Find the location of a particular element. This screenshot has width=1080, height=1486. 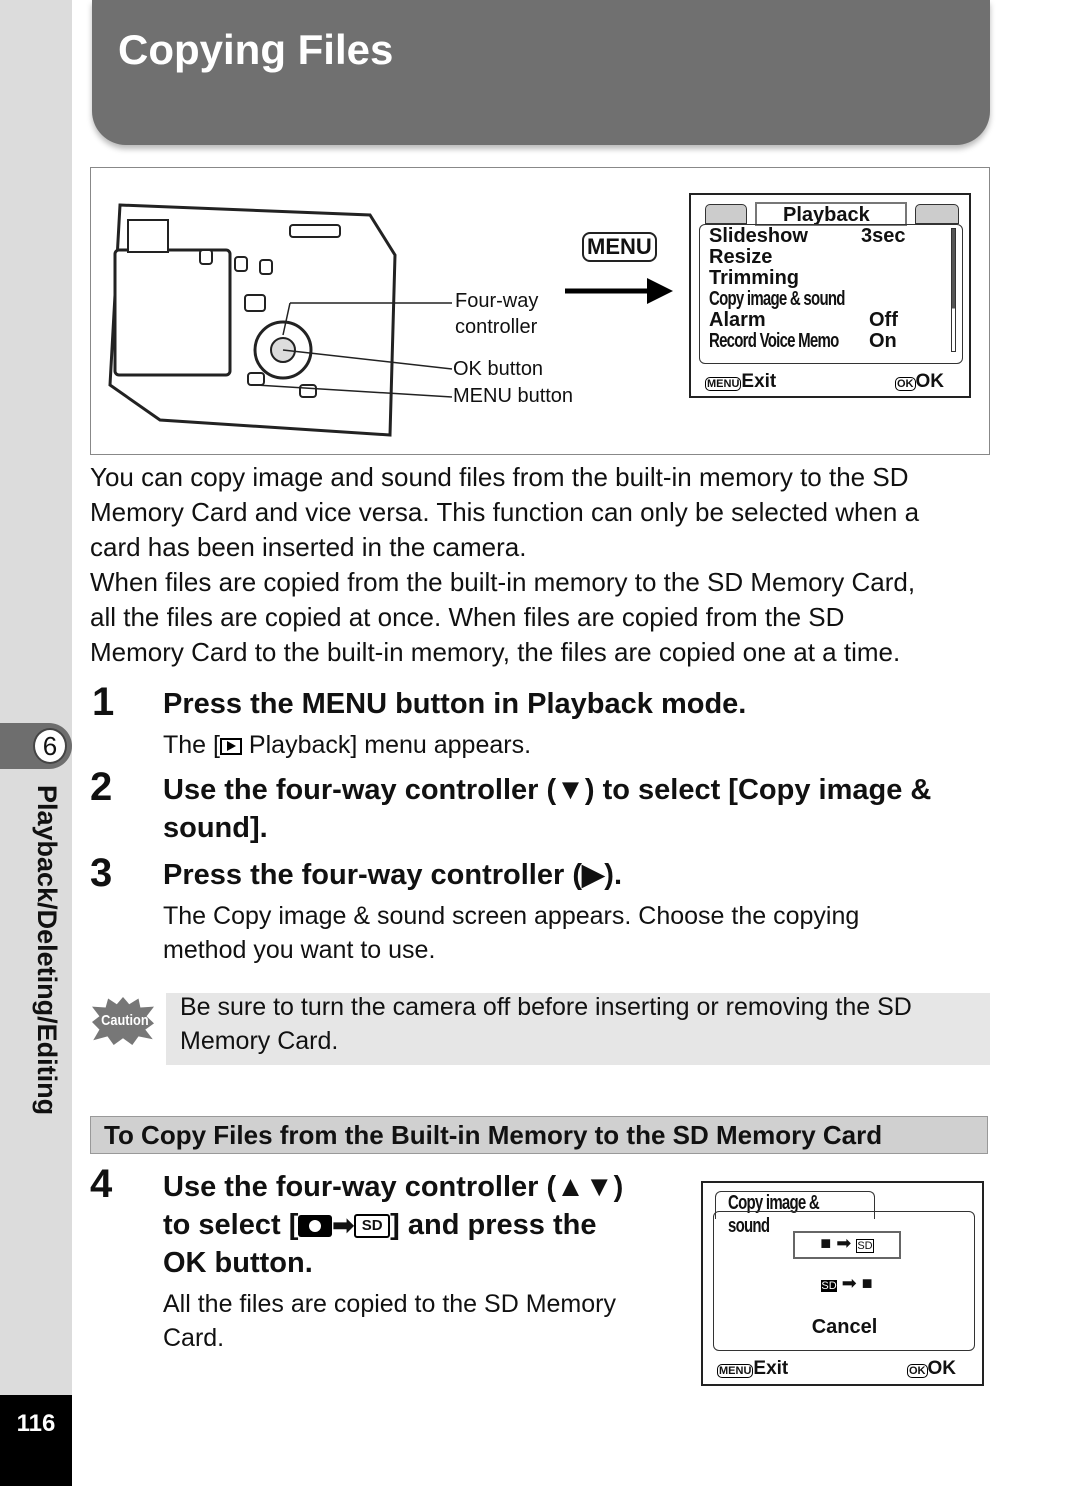

step-number: 2 is located at coordinates (101, 787).